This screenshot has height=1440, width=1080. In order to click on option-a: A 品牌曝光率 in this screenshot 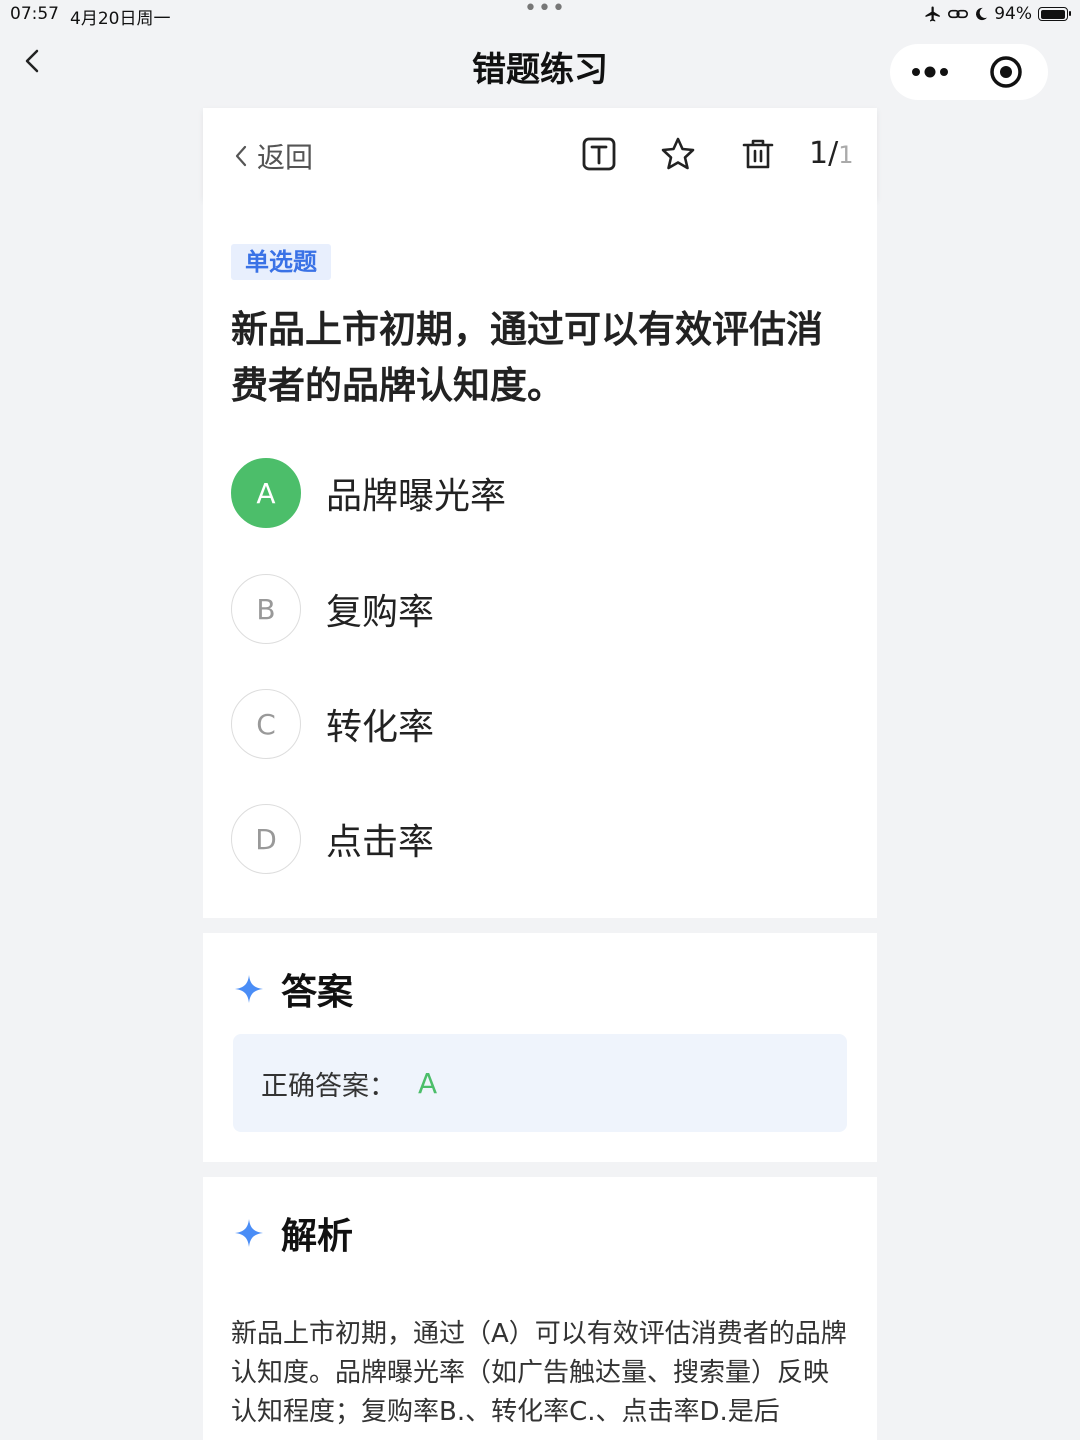, I will do `click(368, 493)`.